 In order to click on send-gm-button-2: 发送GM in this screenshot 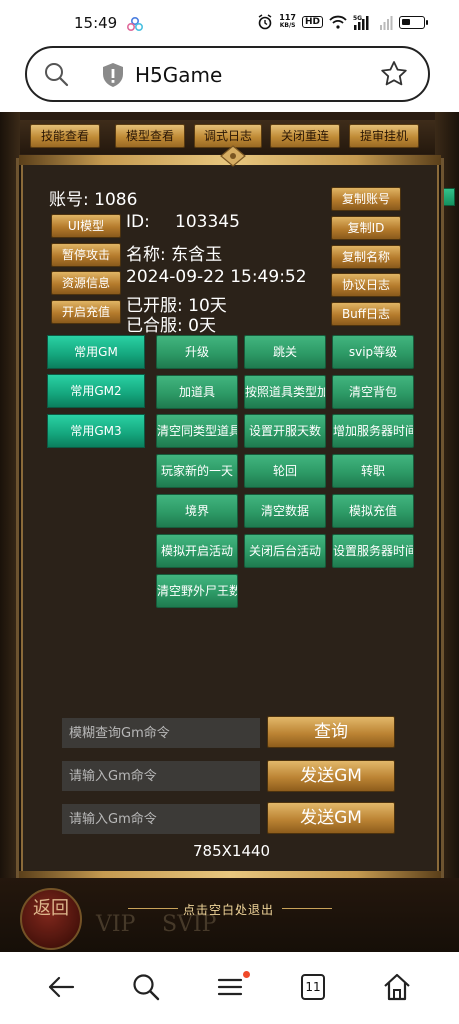, I will do `click(331, 818)`.